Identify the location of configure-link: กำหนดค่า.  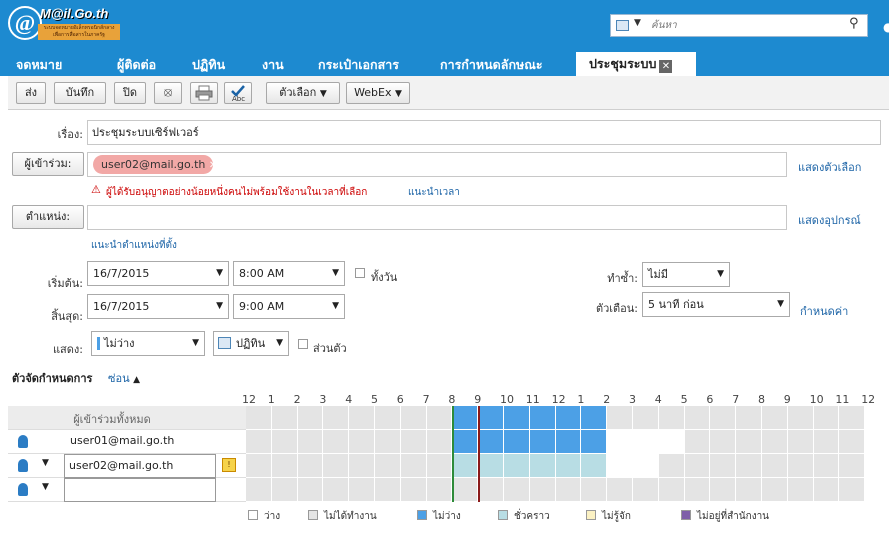
(824, 311).